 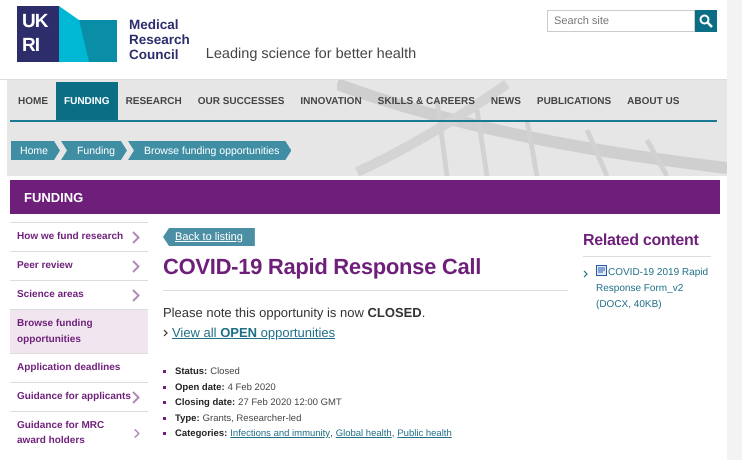 What do you see at coordinates (331, 101) in the screenshot?
I see `nav-tab: INNOVATION` at bounding box center [331, 101].